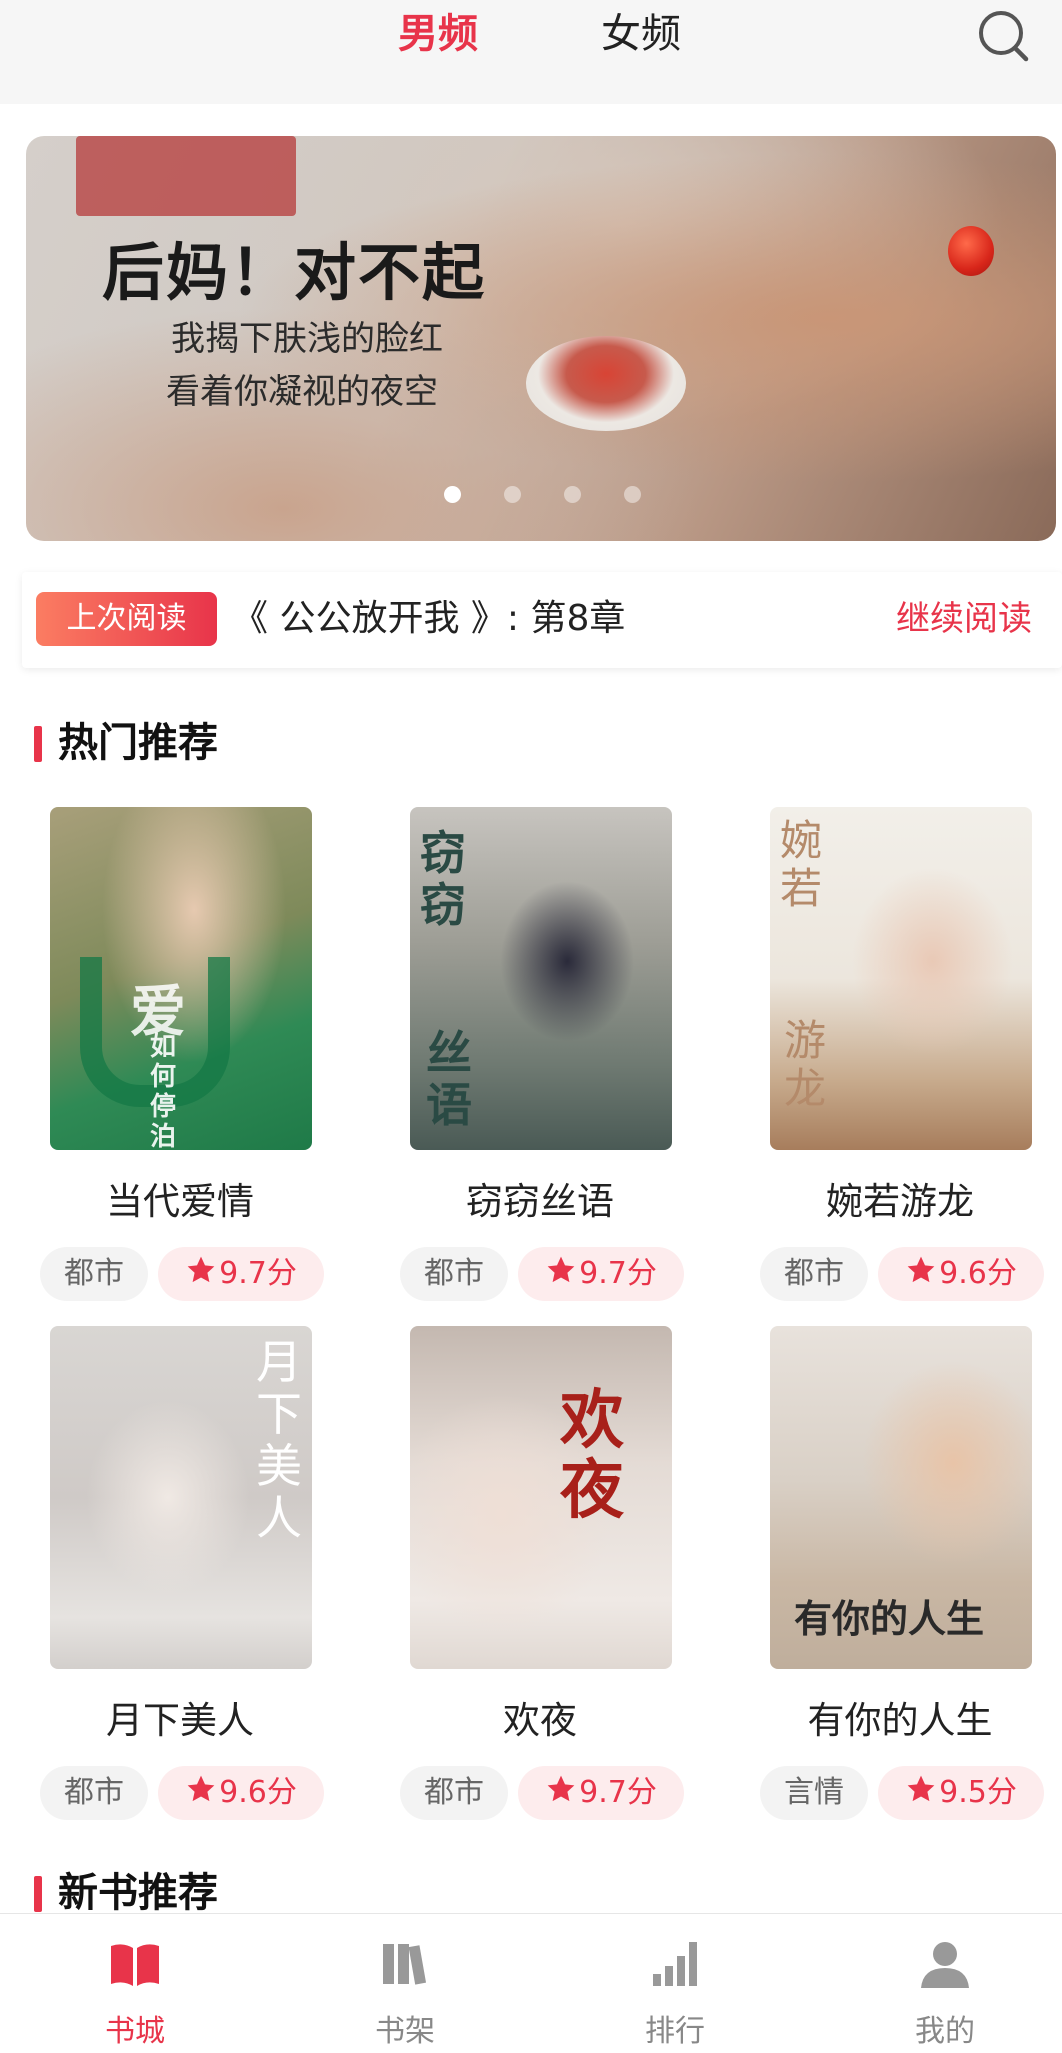 The image size is (1062, 2053). I want to click on book-card: 欢夜 欢夜 都市 9.7分, so click(540, 1576).